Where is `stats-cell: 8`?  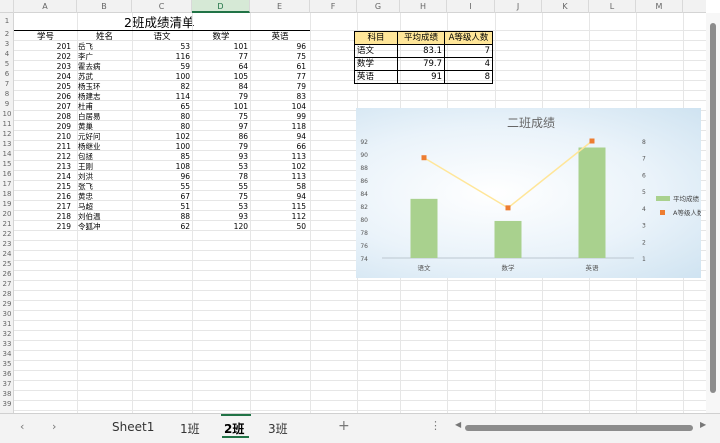
stats-cell: 8 is located at coordinates (468, 77).